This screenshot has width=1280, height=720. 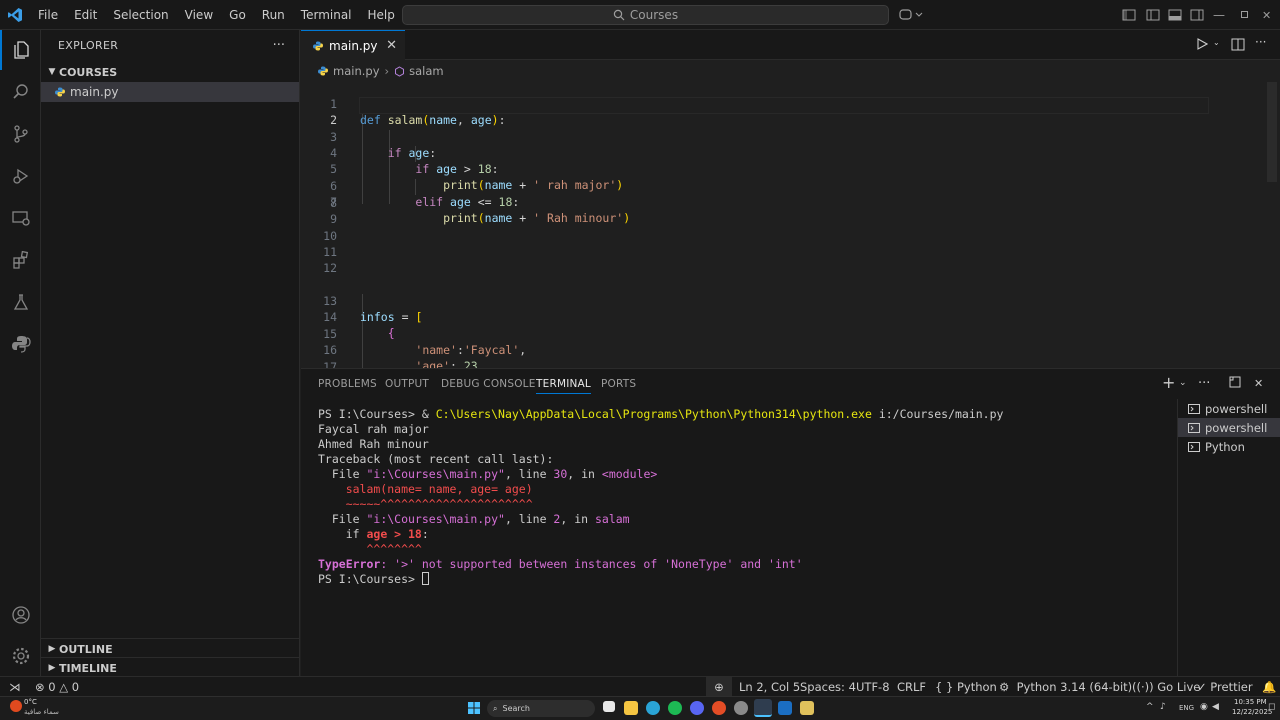 What do you see at coordinates (48, 15) in the screenshot?
I see `menu-file: File` at bounding box center [48, 15].